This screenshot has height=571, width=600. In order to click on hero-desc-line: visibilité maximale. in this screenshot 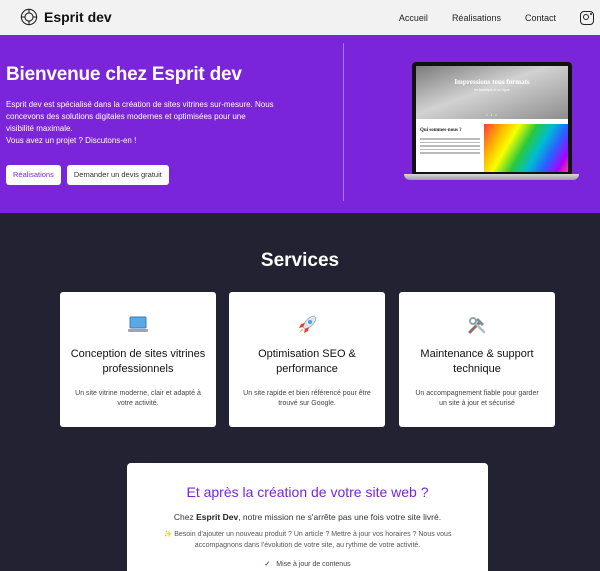, I will do `click(39, 128)`.